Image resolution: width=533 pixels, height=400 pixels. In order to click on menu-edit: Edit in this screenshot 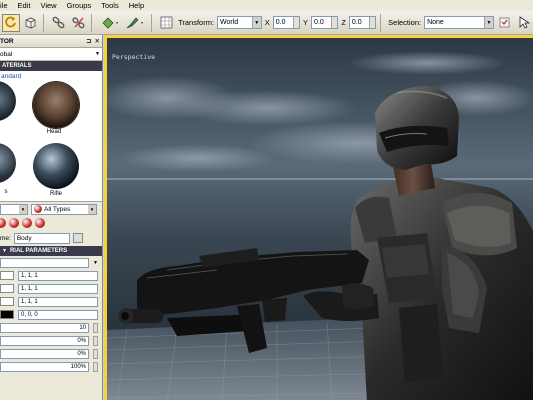, I will do `click(24, 5)`.